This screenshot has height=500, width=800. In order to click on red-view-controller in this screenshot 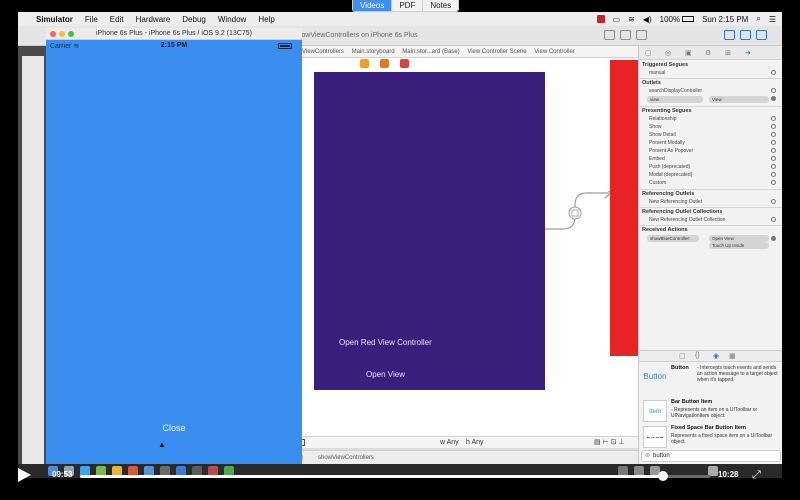, I will do `click(624, 208)`.